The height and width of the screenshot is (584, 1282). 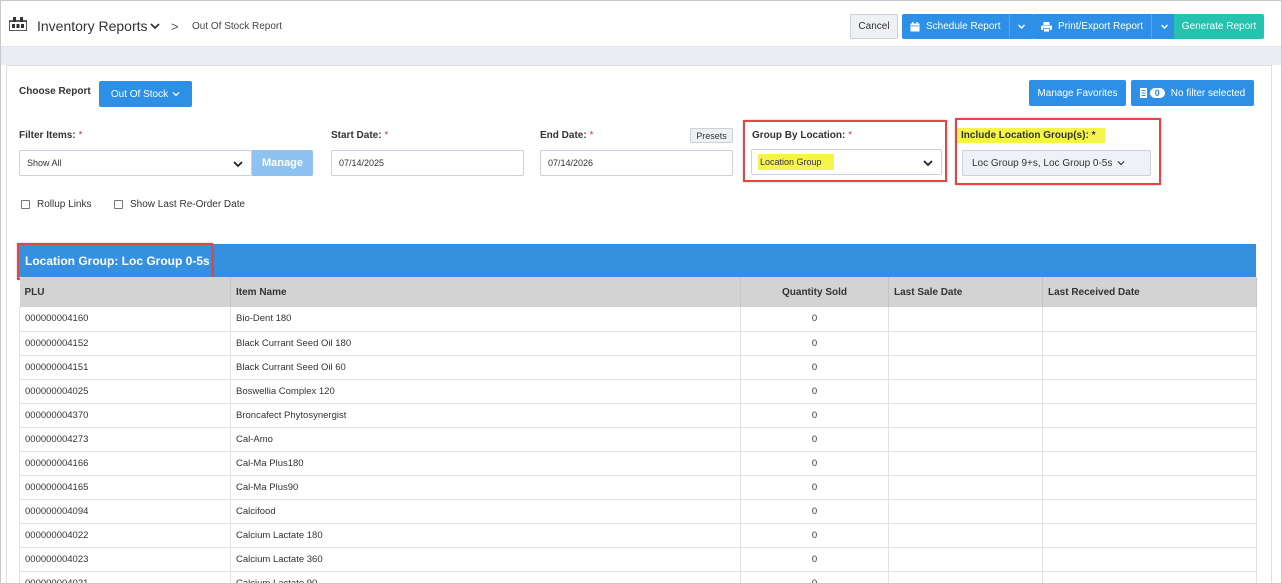 What do you see at coordinates (814, 292) in the screenshot?
I see `column-header-quantity-sold: Quantity Sold` at bounding box center [814, 292].